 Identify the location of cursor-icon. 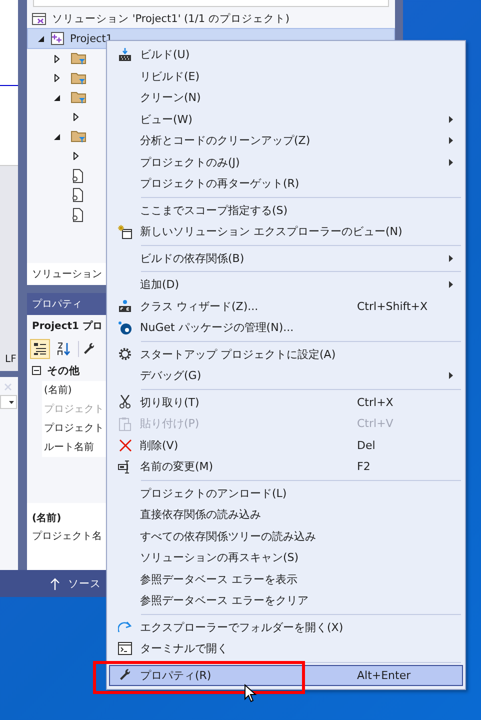
(250, 693).